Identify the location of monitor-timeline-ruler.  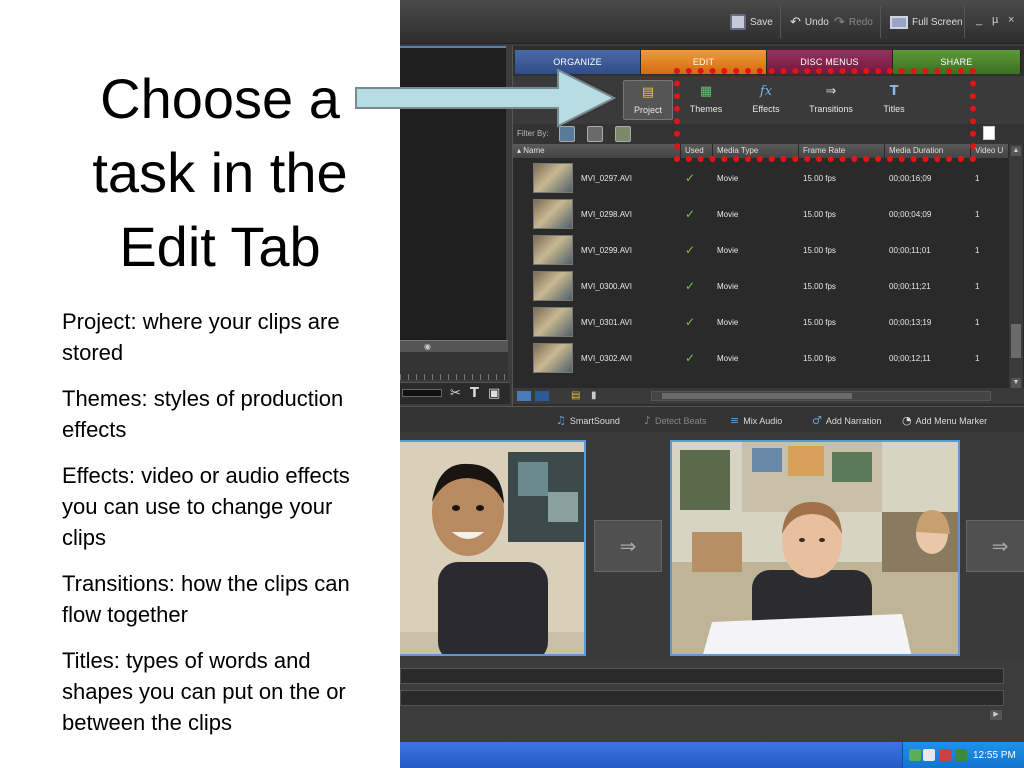
(454, 366).